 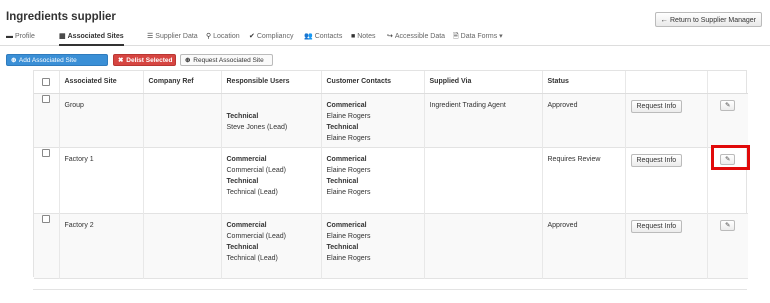 What do you see at coordinates (584, 180) in the screenshot?
I see `status-cell: Requires Review` at bounding box center [584, 180].